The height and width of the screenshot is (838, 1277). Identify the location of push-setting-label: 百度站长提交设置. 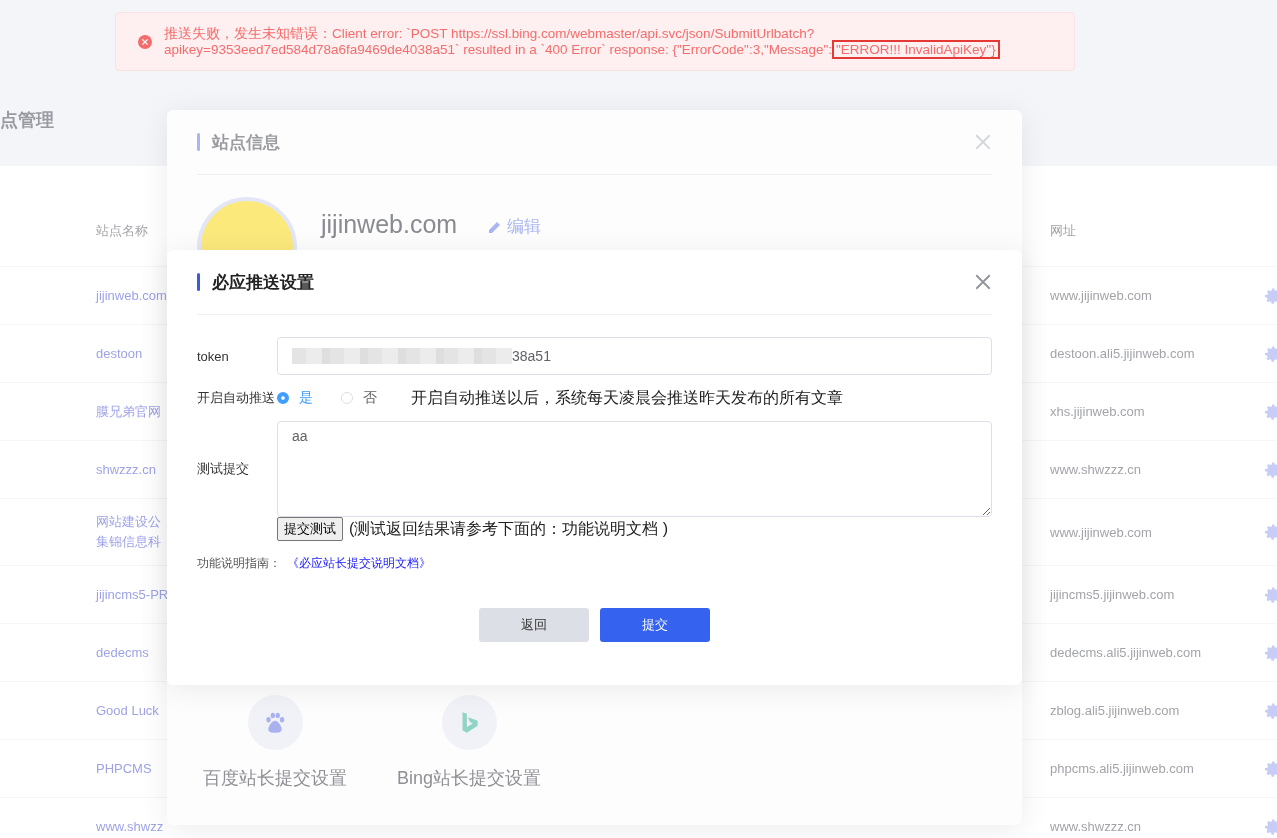
(275, 778).